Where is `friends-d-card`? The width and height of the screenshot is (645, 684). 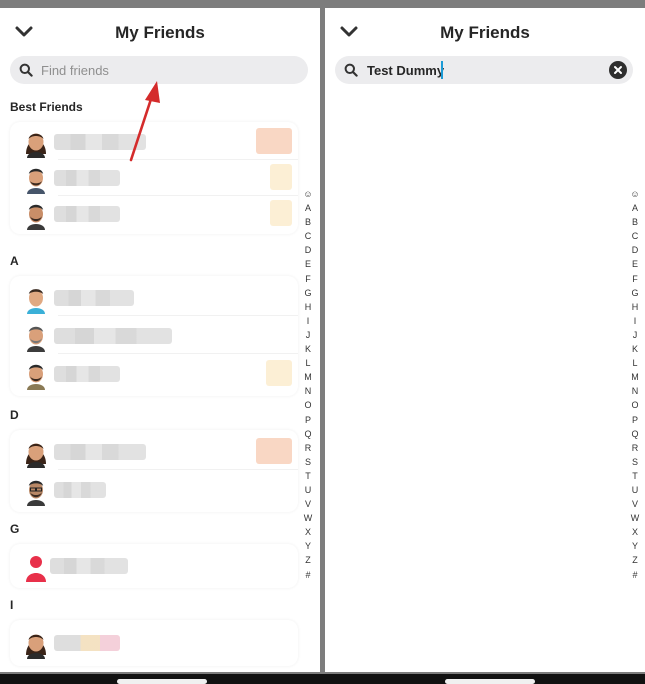
friends-d-card is located at coordinates (154, 471).